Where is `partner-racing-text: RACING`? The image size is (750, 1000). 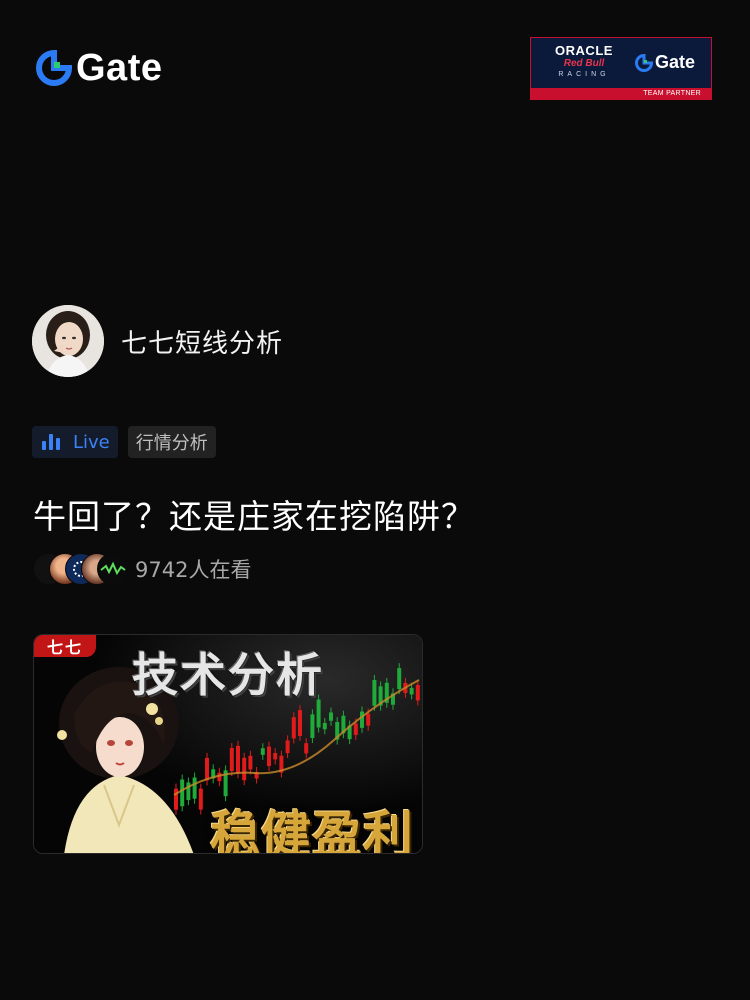 partner-racing-text: RACING is located at coordinates (584, 74).